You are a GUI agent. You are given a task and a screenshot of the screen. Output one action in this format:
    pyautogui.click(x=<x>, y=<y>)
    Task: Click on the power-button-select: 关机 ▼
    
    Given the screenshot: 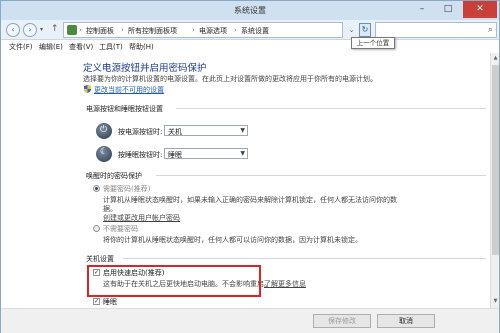 What is the action you would take?
    pyautogui.click(x=206, y=130)
    